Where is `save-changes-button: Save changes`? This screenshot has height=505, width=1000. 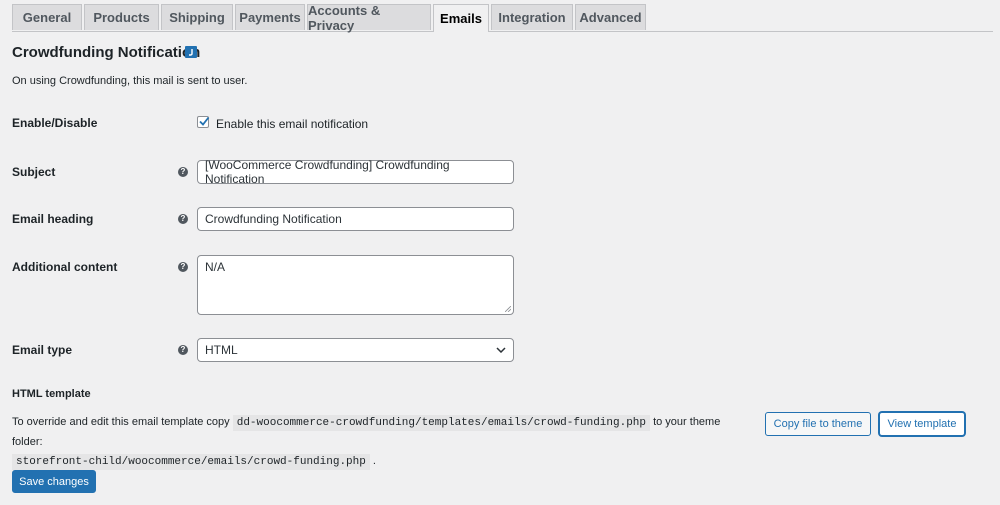 save-changes-button: Save changes is located at coordinates (54, 481).